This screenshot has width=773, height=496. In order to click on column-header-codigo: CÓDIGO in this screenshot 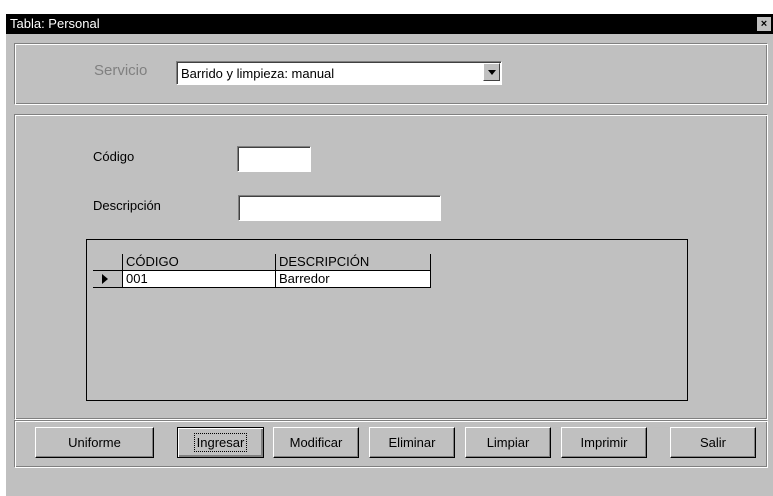, I will do `click(199, 262)`.